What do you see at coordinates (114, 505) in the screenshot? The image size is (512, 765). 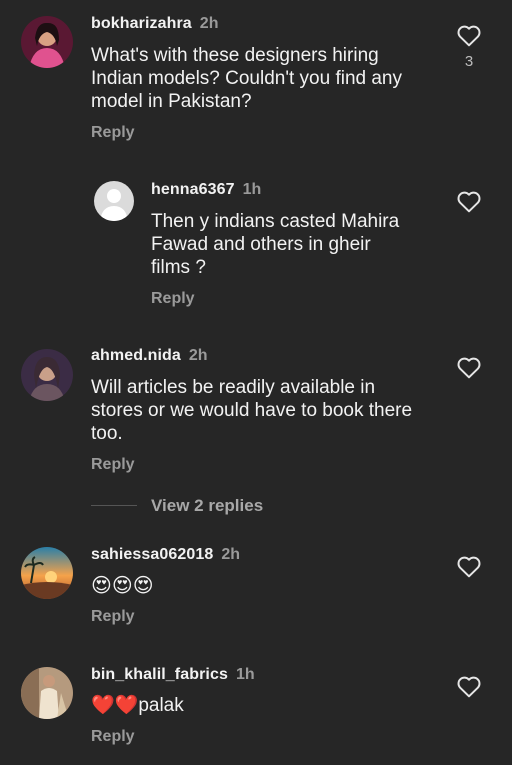 I see `view-replies-line` at bounding box center [114, 505].